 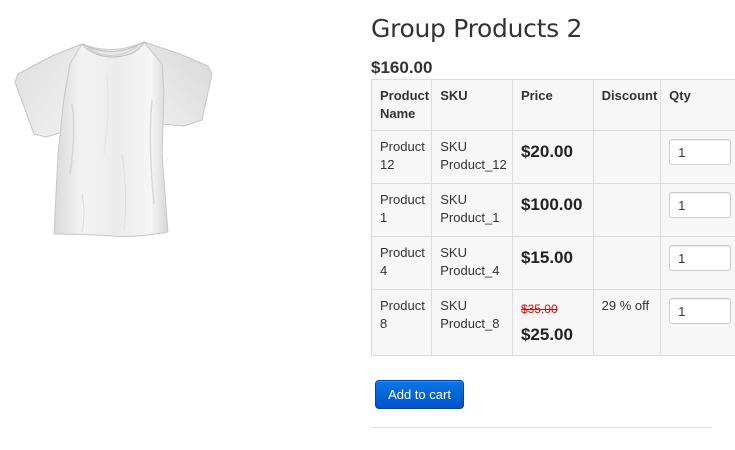 What do you see at coordinates (627, 322) in the screenshot?
I see `discount-cell: 29 % off` at bounding box center [627, 322].